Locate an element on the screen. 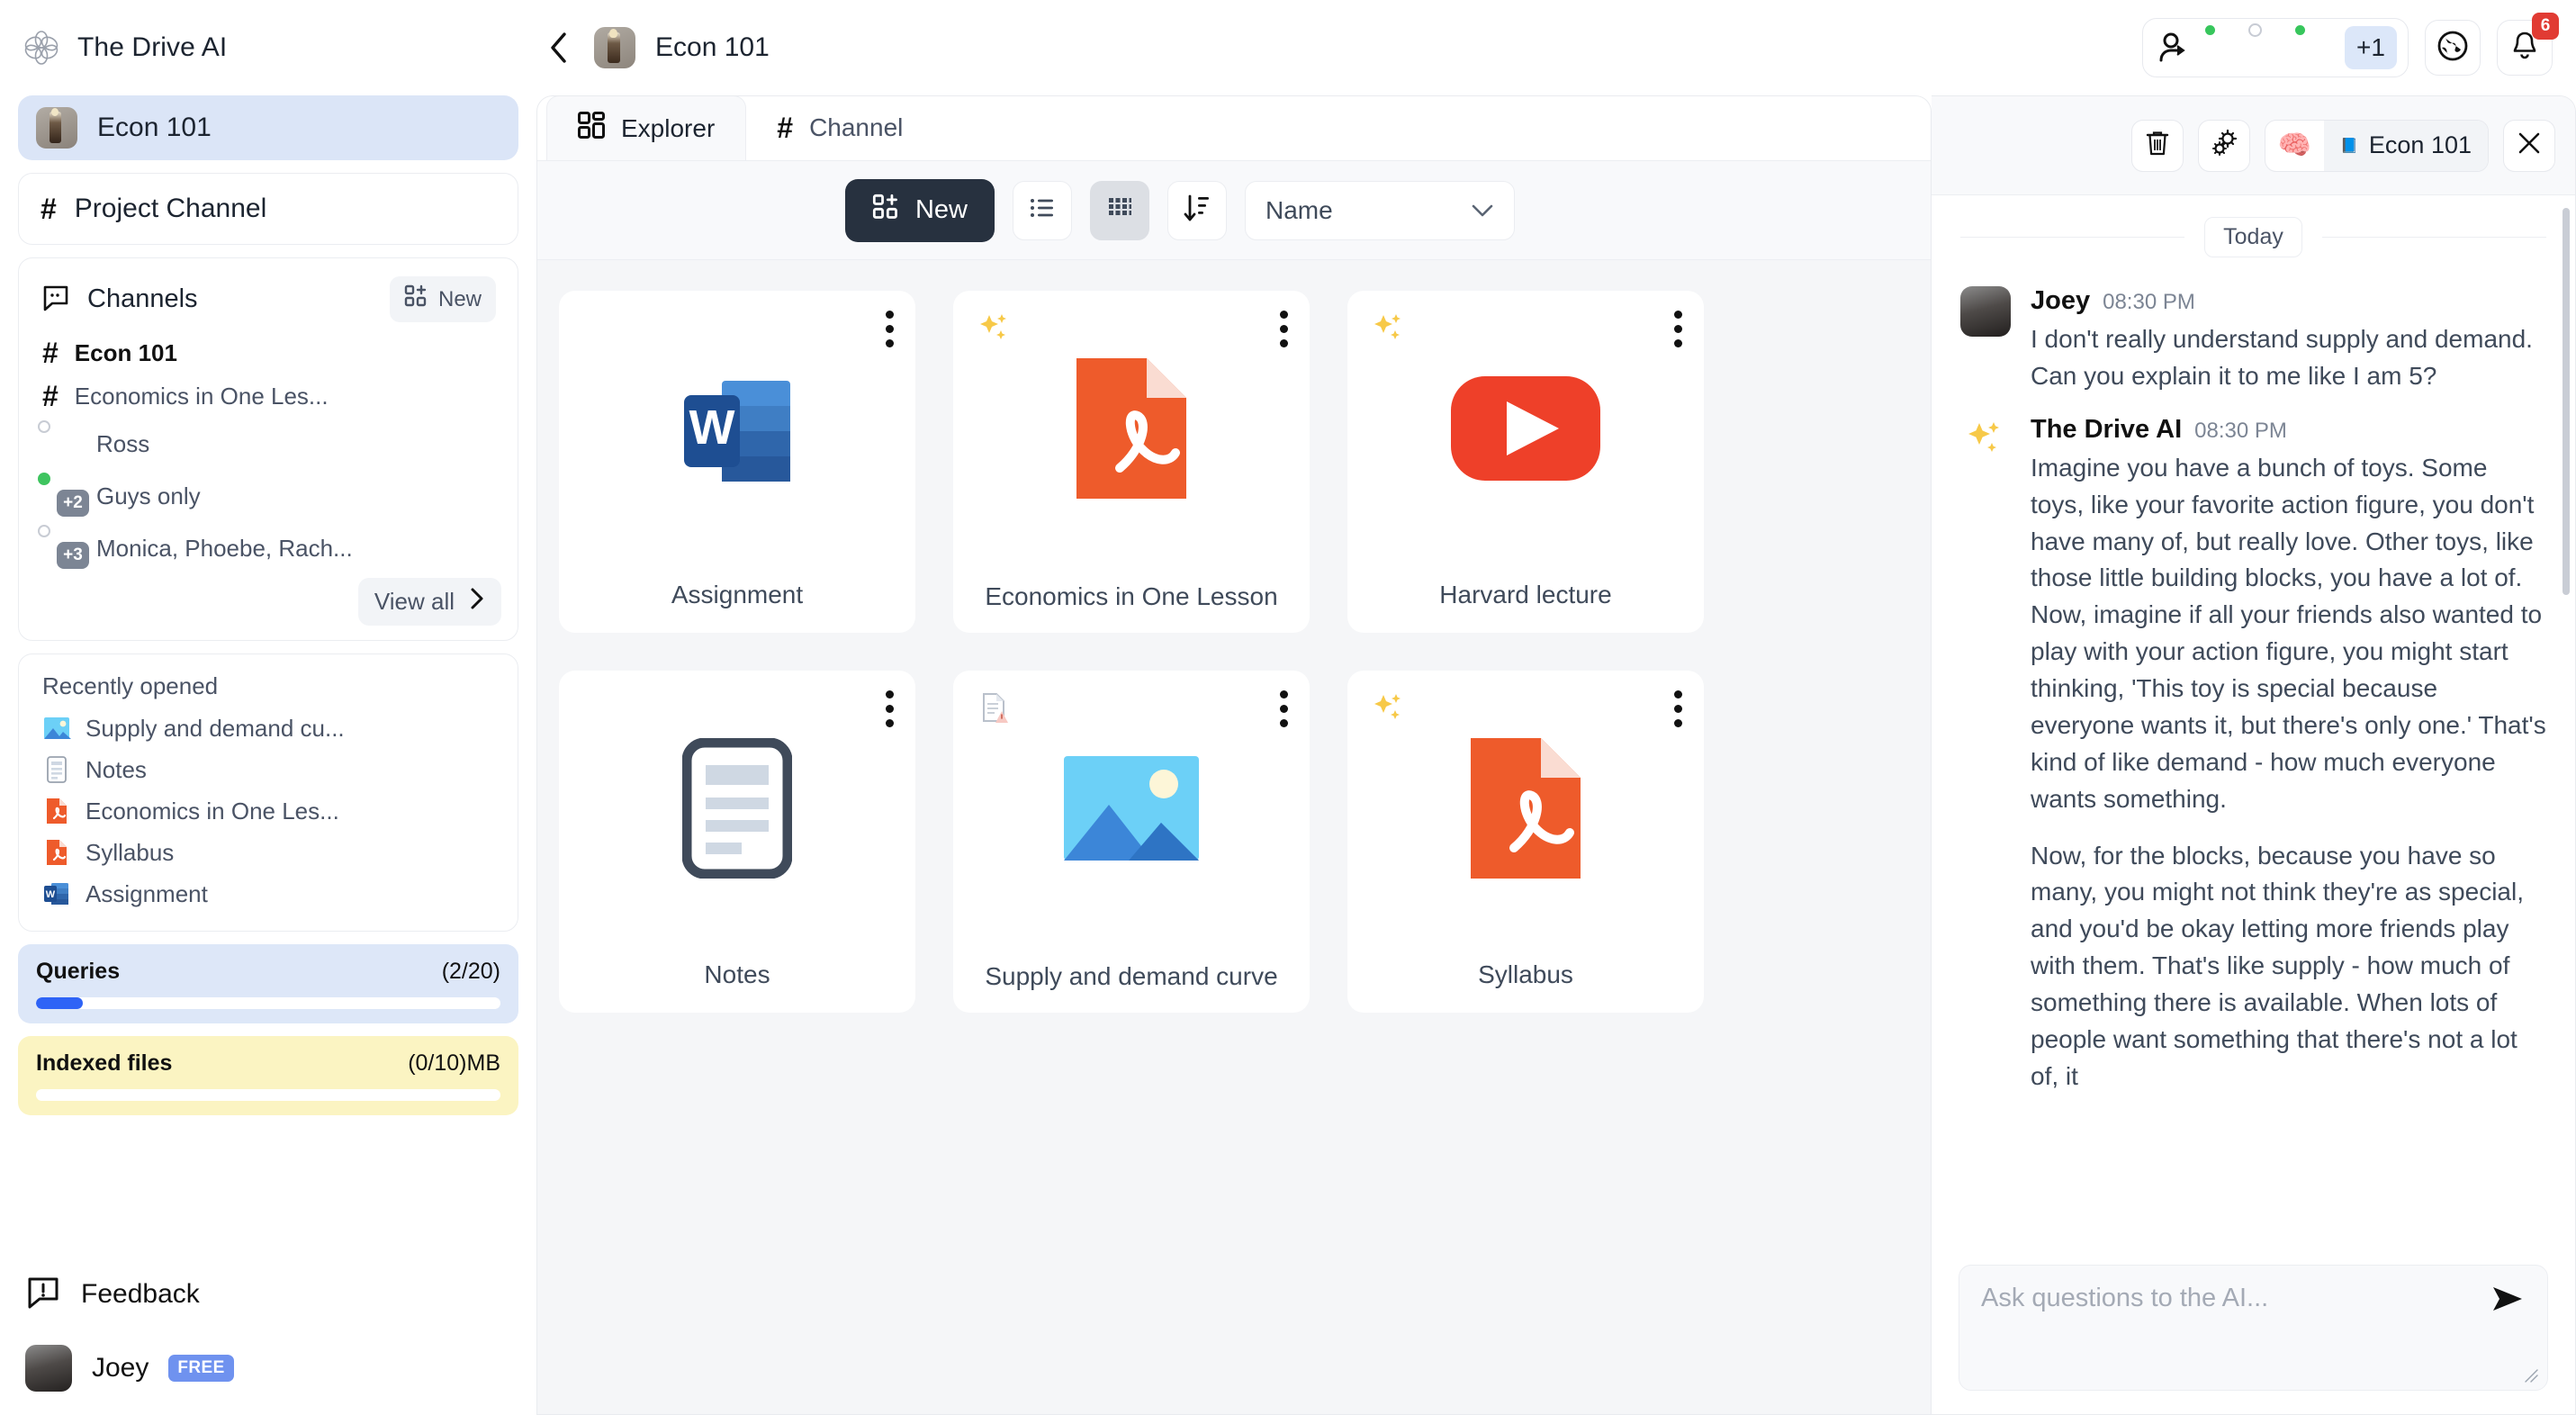  chat-input is located at coordinates (2233, 1298).